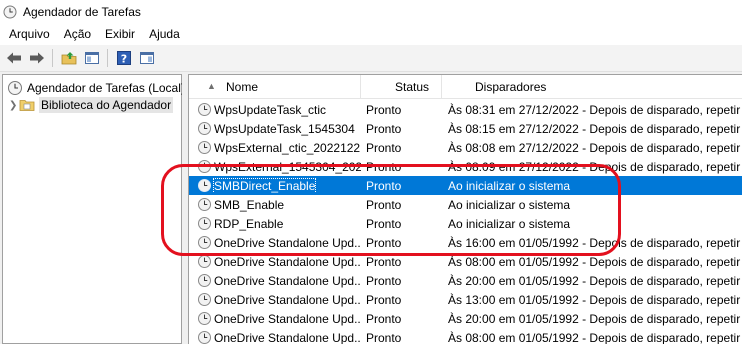  Describe the element at coordinates (14, 105) in the screenshot. I see `chevron-right-icon: ❯` at that location.